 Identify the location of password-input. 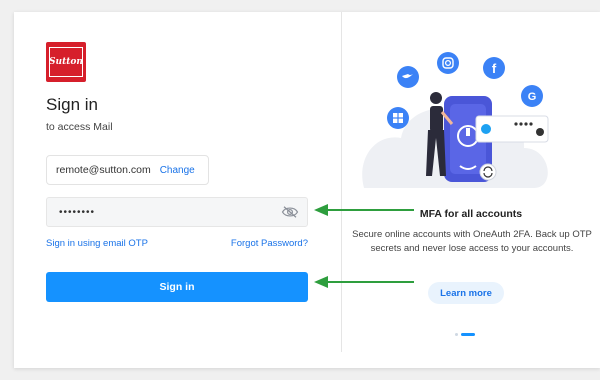
(169, 212).